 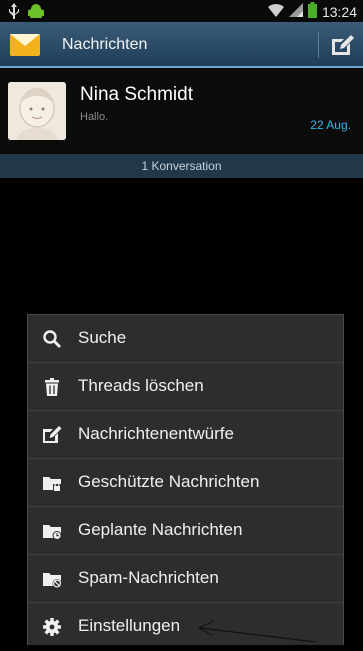 What do you see at coordinates (52, 339) in the screenshot?
I see `search-icon` at bounding box center [52, 339].